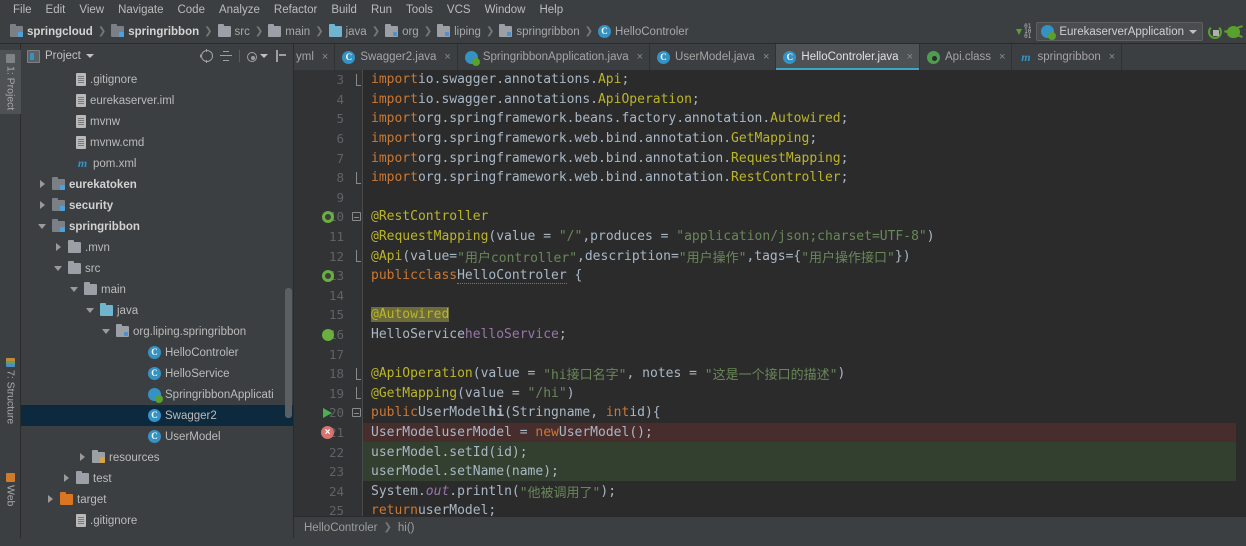  What do you see at coordinates (157, 499) in the screenshot?
I see `tree-row-target: target` at bounding box center [157, 499].